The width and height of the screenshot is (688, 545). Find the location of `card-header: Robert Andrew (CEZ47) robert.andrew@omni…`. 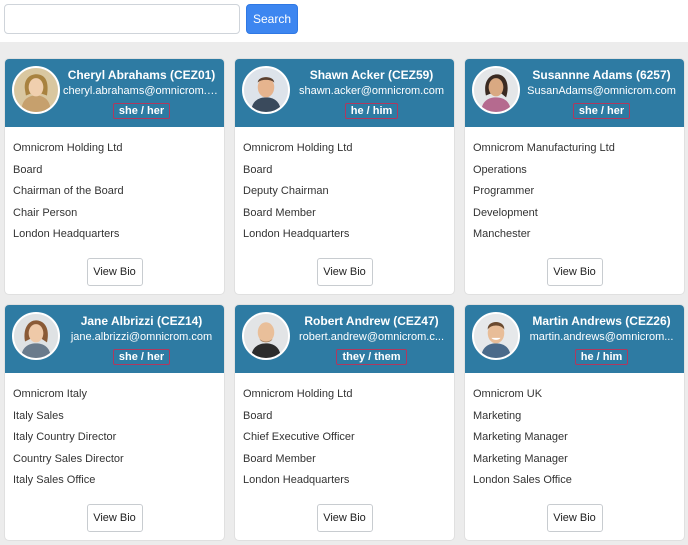

card-header: Robert Andrew (CEZ47) robert.andrew@omni… is located at coordinates (344, 339).